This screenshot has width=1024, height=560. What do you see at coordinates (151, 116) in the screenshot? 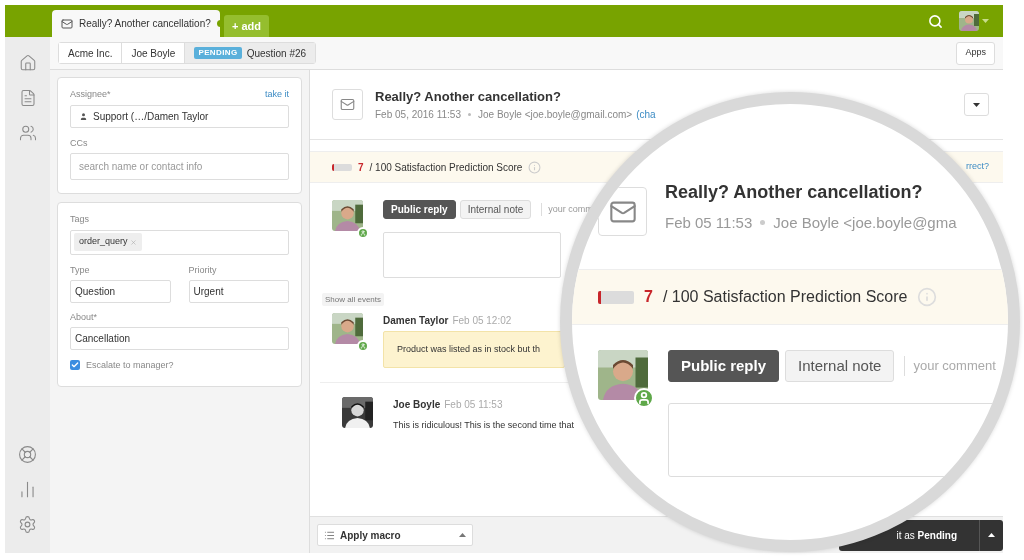
I see `assignee-value: Support (…/Damen Taylor` at bounding box center [151, 116].